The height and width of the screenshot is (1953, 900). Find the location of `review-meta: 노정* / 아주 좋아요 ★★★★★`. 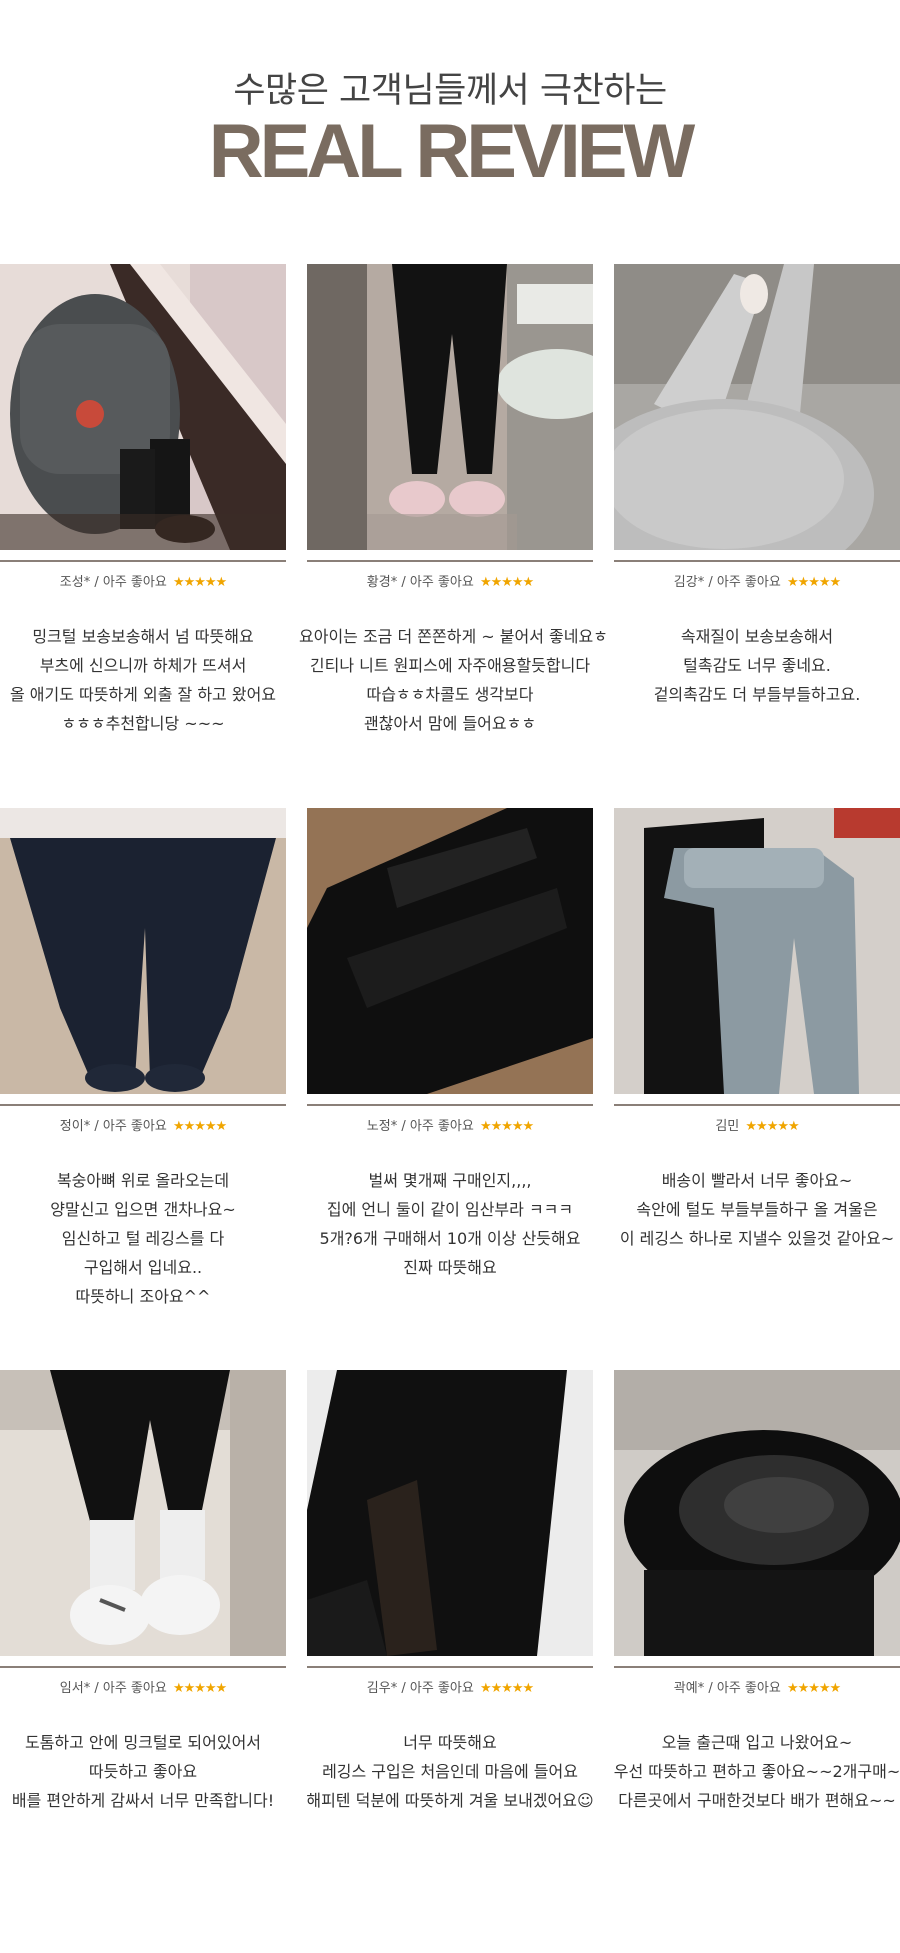

review-meta: 노정* / 아주 좋아요 ★★★★★ is located at coordinates (450, 1126).